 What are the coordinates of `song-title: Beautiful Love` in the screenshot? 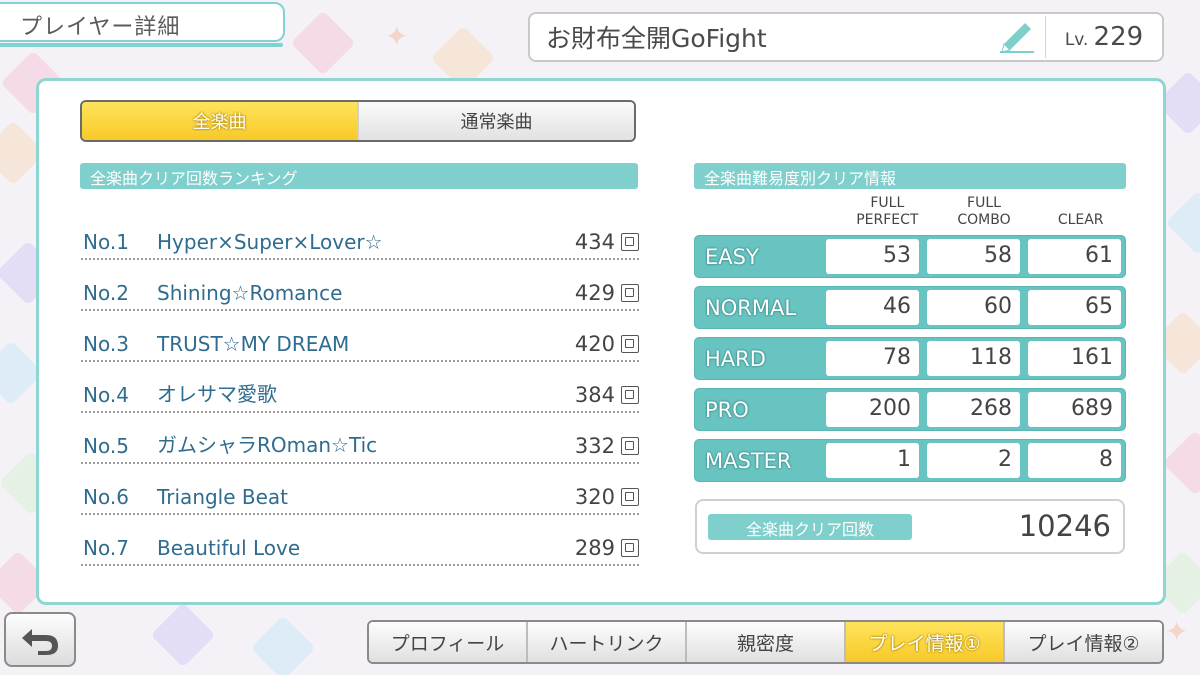 It's located at (229, 548).